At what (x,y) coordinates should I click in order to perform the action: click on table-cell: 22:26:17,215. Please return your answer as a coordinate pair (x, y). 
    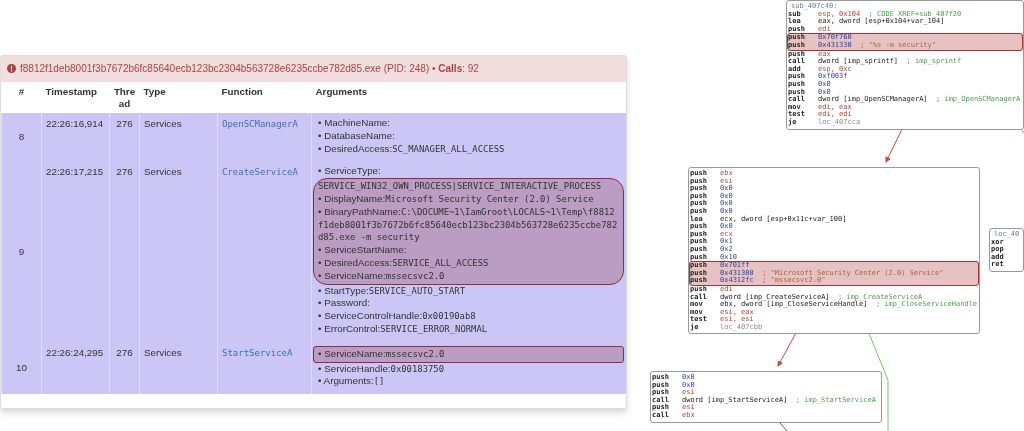
    Looking at the image, I should click on (75, 251).